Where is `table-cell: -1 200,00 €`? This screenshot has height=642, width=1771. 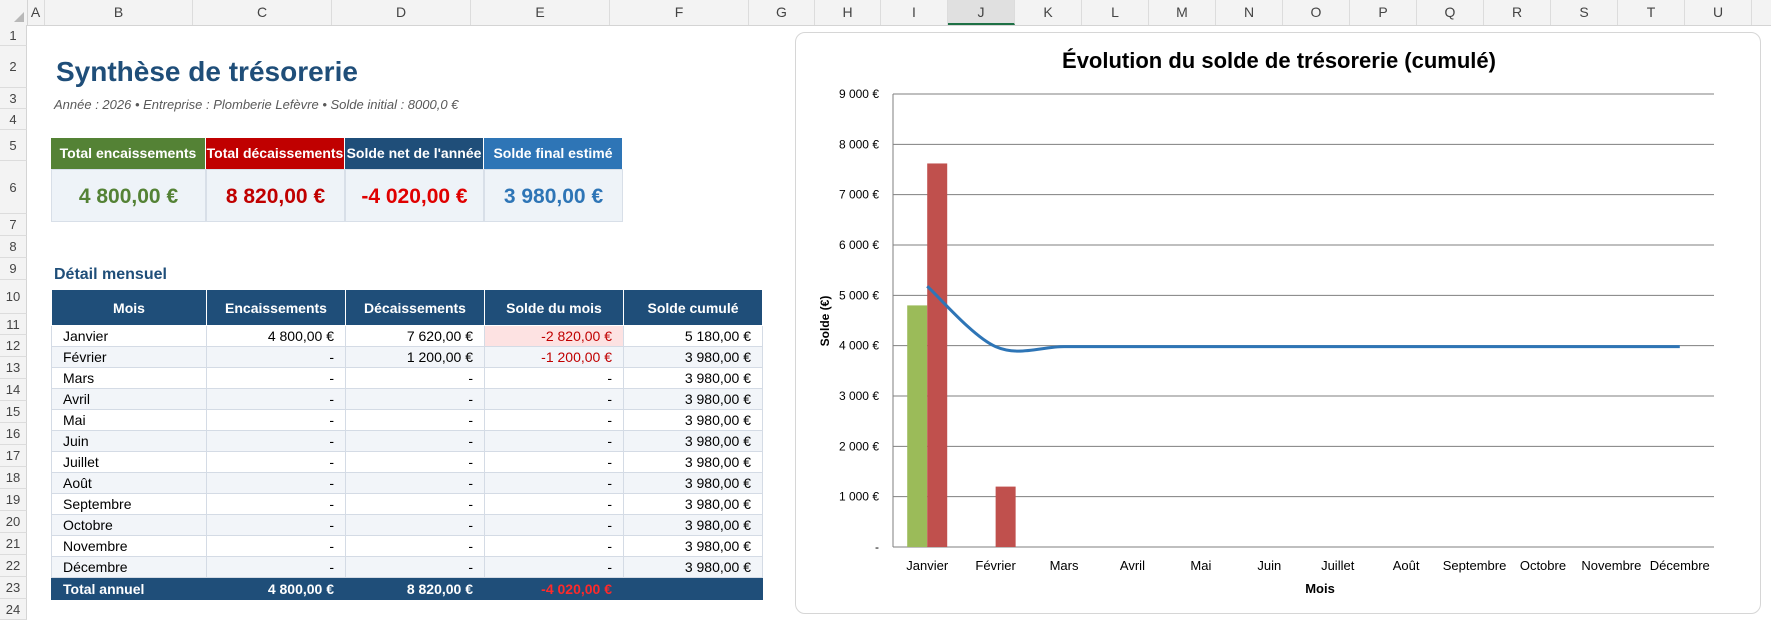 table-cell: -1 200,00 € is located at coordinates (554, 357).